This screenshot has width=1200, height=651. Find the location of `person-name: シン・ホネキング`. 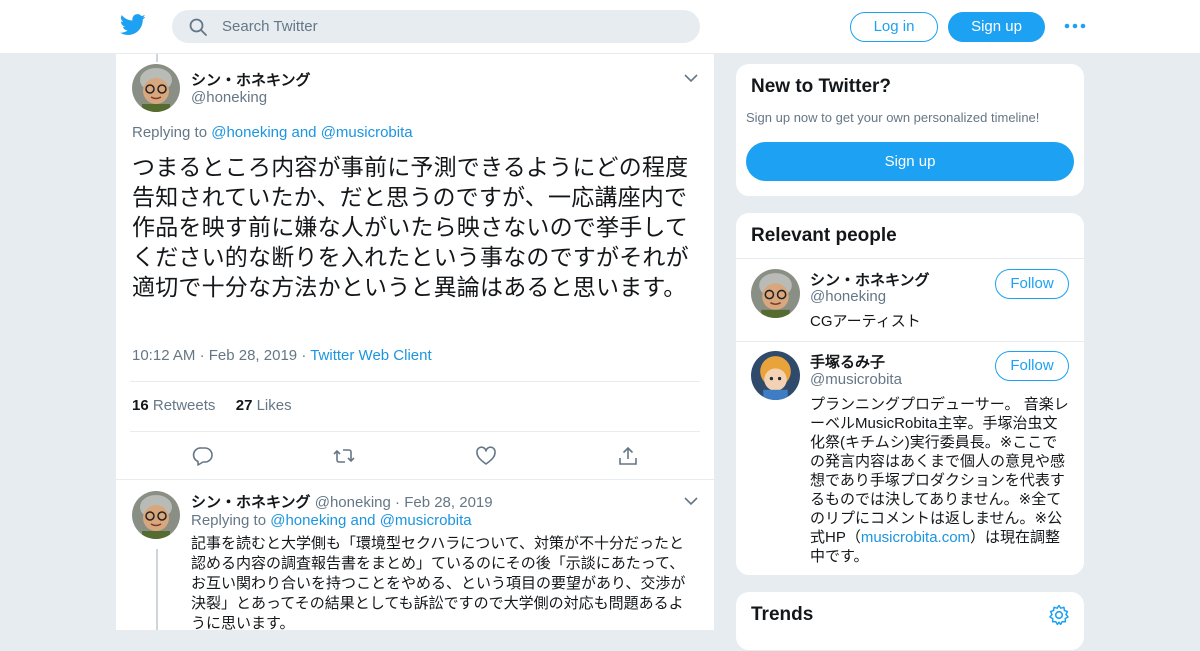

person-name: シン・ホネキング is located at coordinates (870, 279).